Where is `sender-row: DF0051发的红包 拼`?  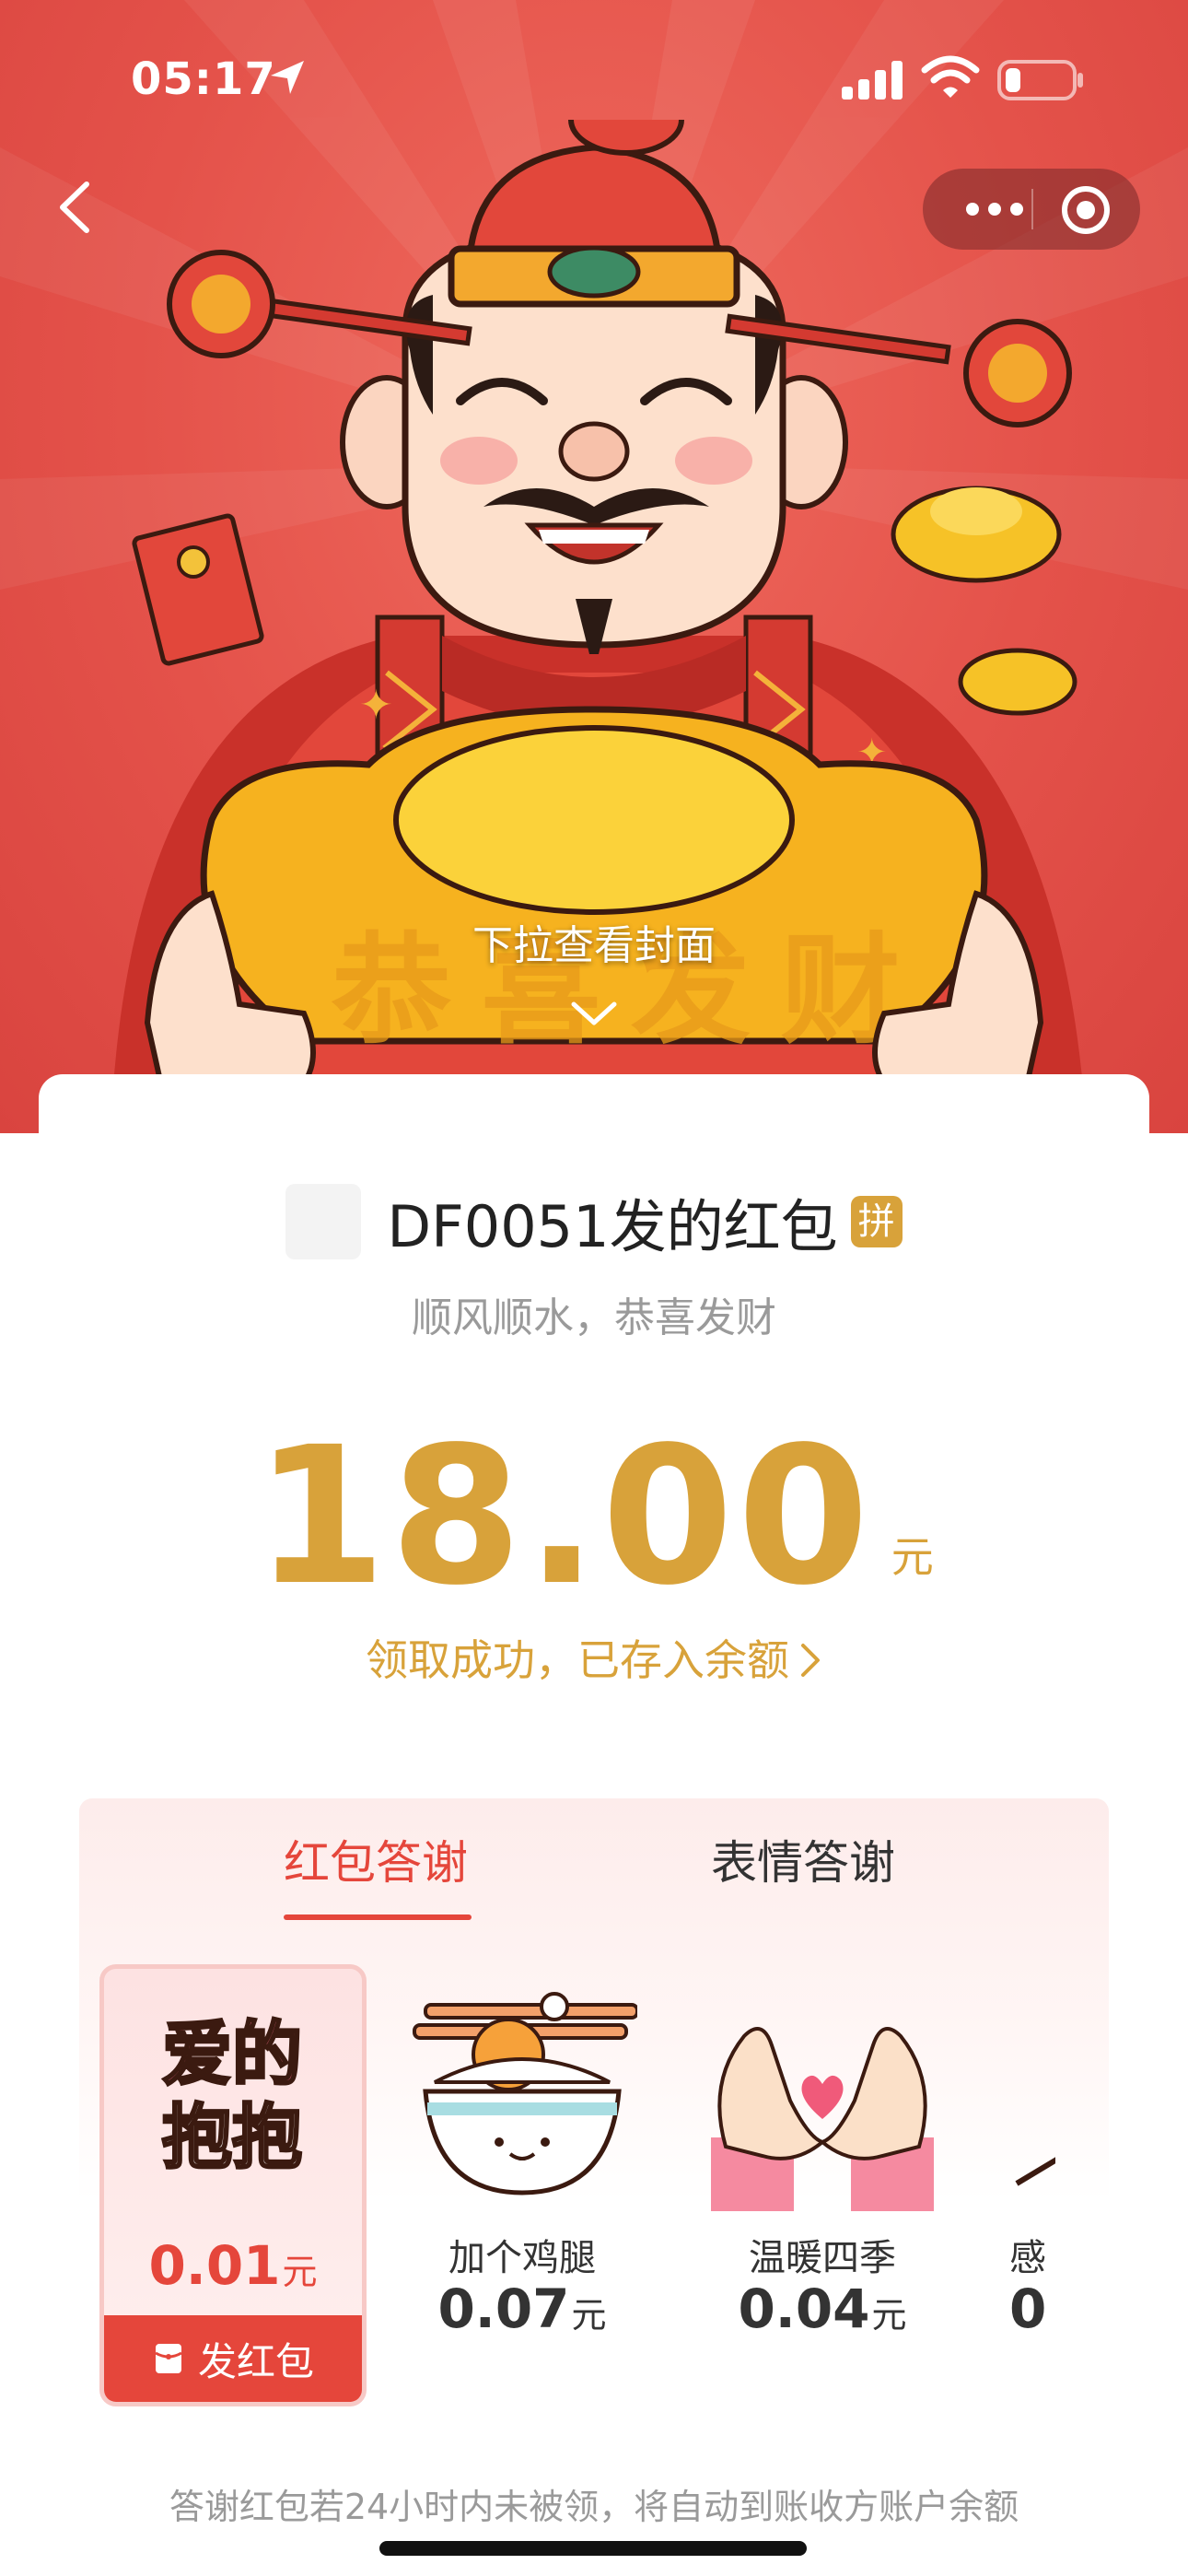 sender-row: DF0051发的红包 拼 is located at coordinates (594, 1222).